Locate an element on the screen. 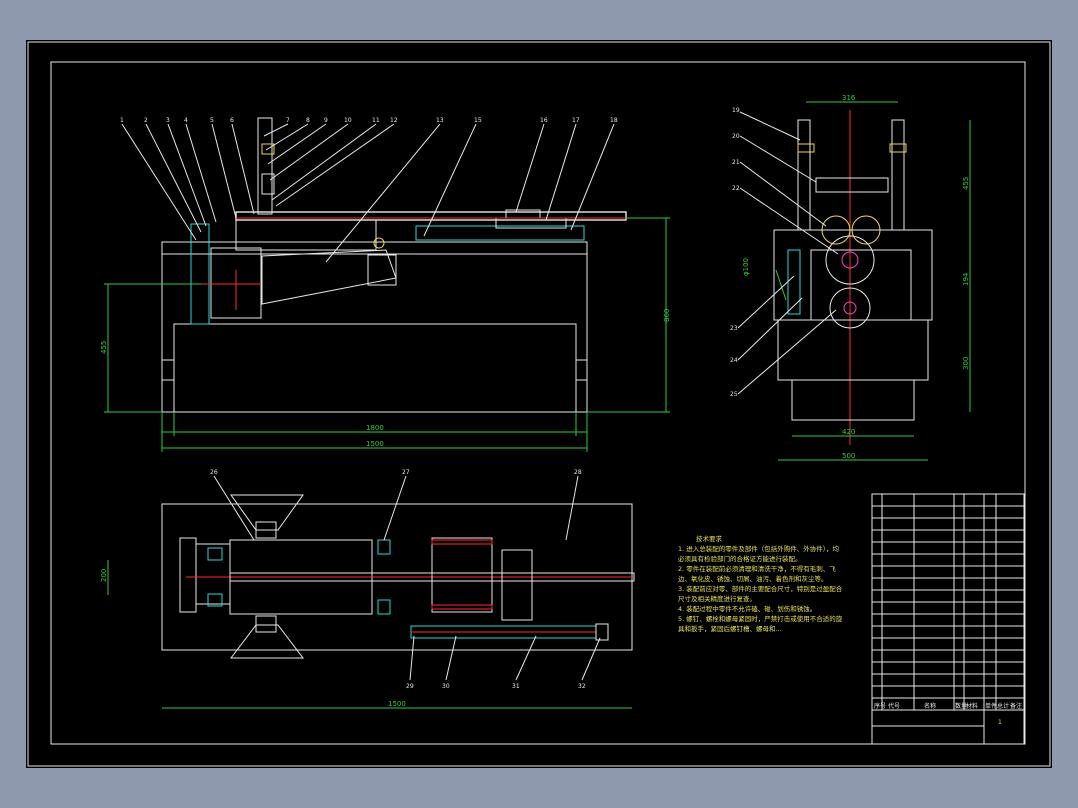  part-number: 3 is located at coordinates (168, 120).